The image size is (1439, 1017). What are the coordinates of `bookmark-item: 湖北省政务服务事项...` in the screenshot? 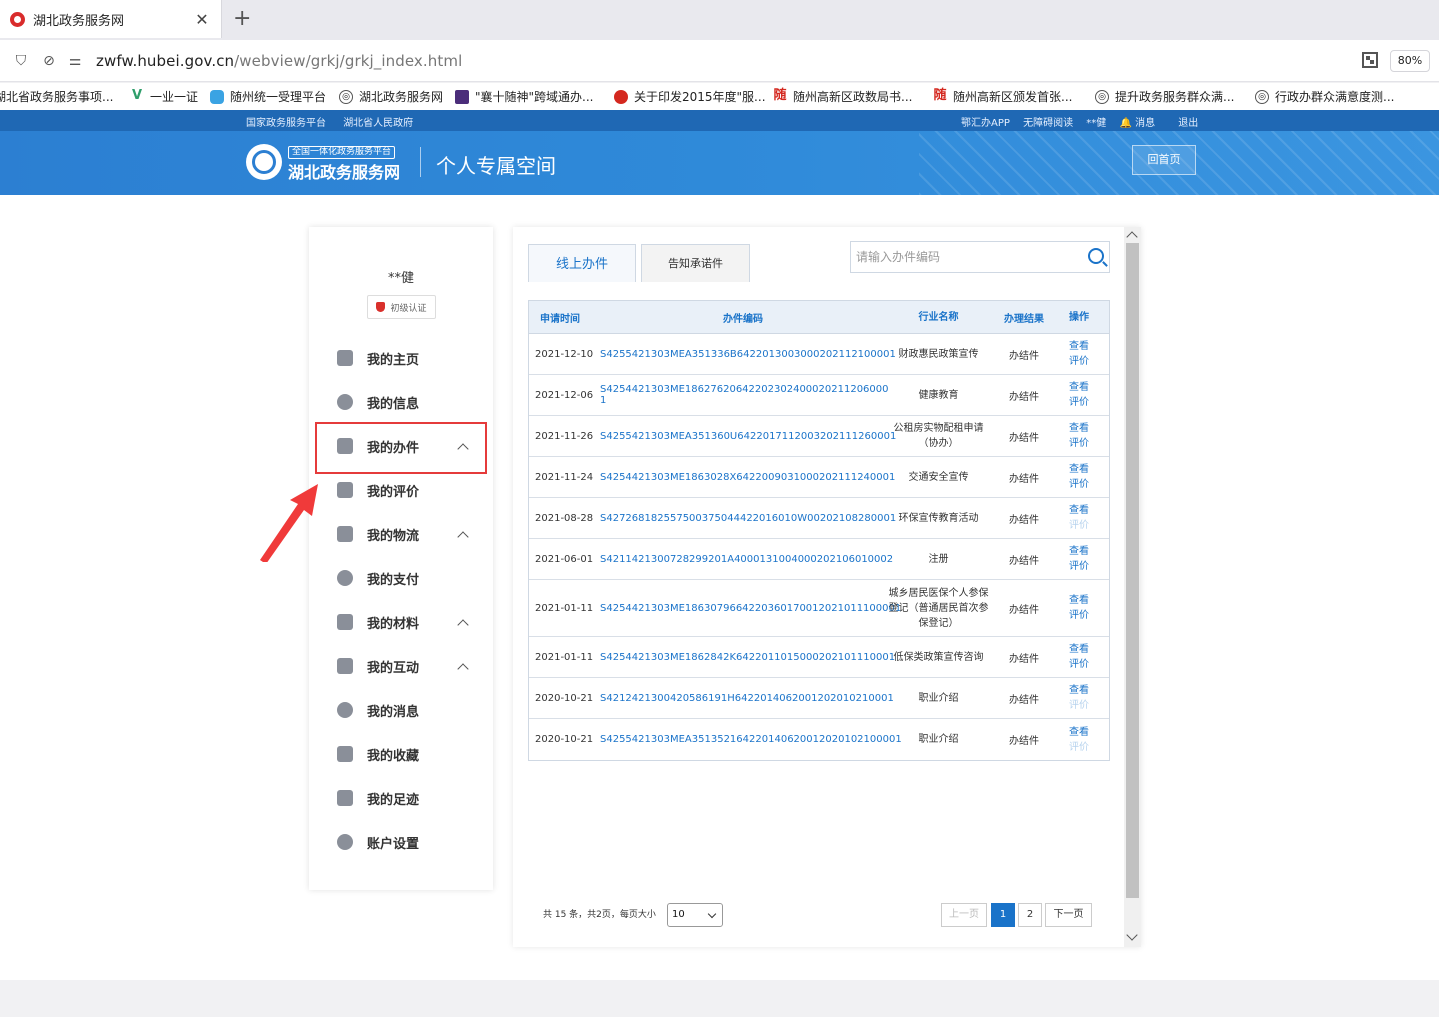 It's located at (56, 96).